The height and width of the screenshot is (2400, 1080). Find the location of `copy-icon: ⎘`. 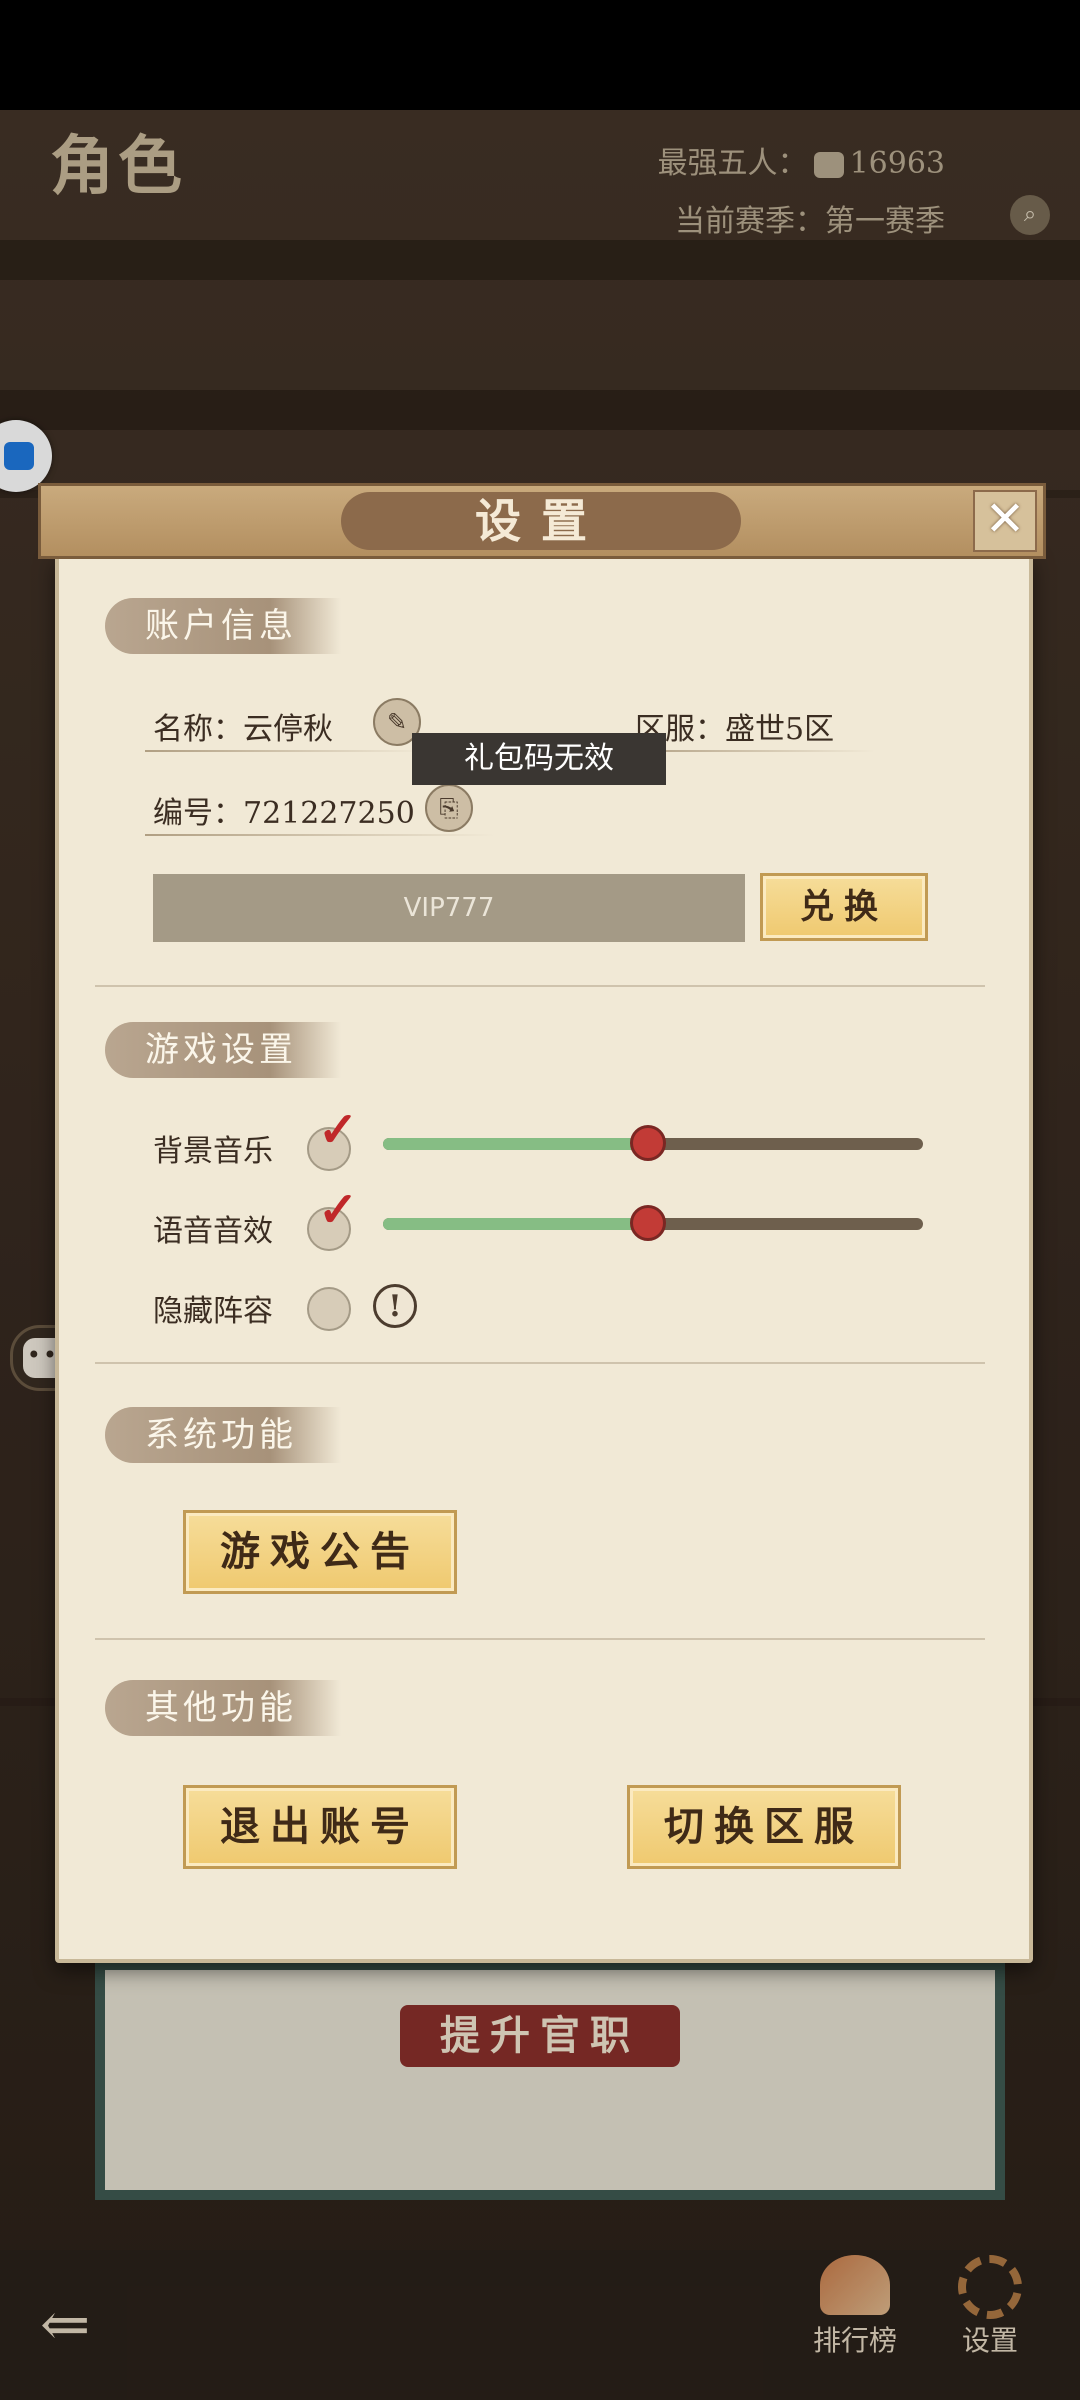

copy-icon: ⎘ is located at coordinates (449, 808).